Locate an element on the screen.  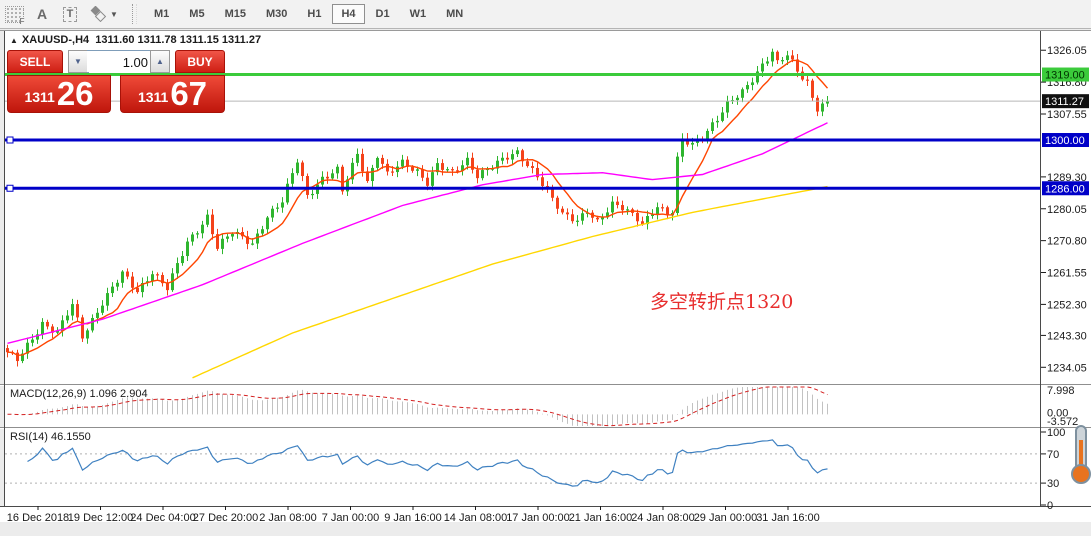
rsi-axis-label: 0 is located at coordinates (1050, 506).